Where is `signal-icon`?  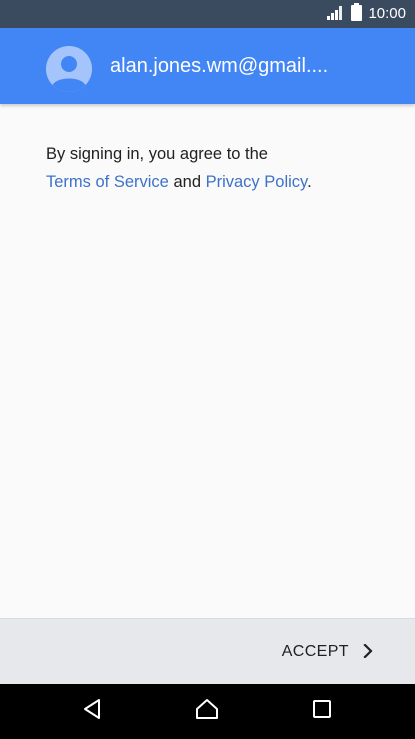
signal-icon is located at coordinates (336, 14).